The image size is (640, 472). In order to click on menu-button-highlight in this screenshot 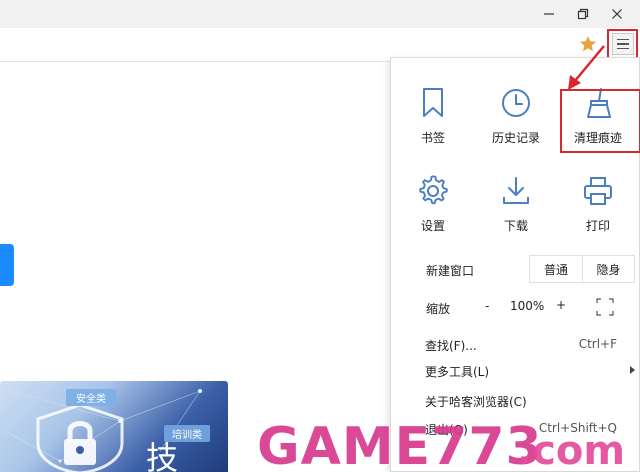, I will do `click(622, 44)`.